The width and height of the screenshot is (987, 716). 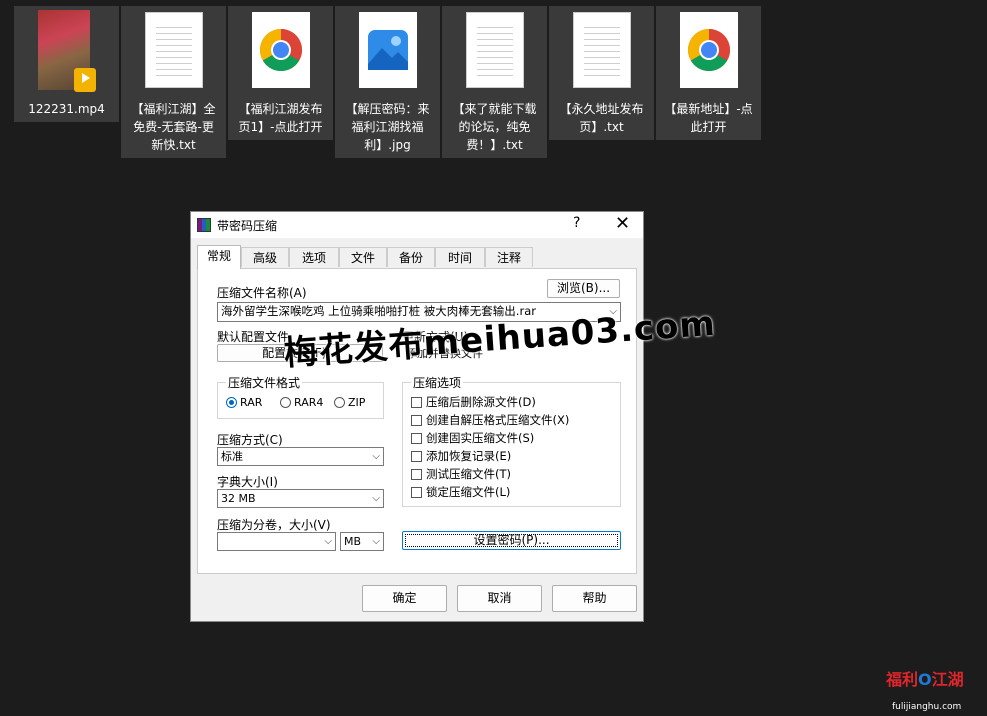 I want to click on format-rar-radio: RAR, so click(x=244, y=402).